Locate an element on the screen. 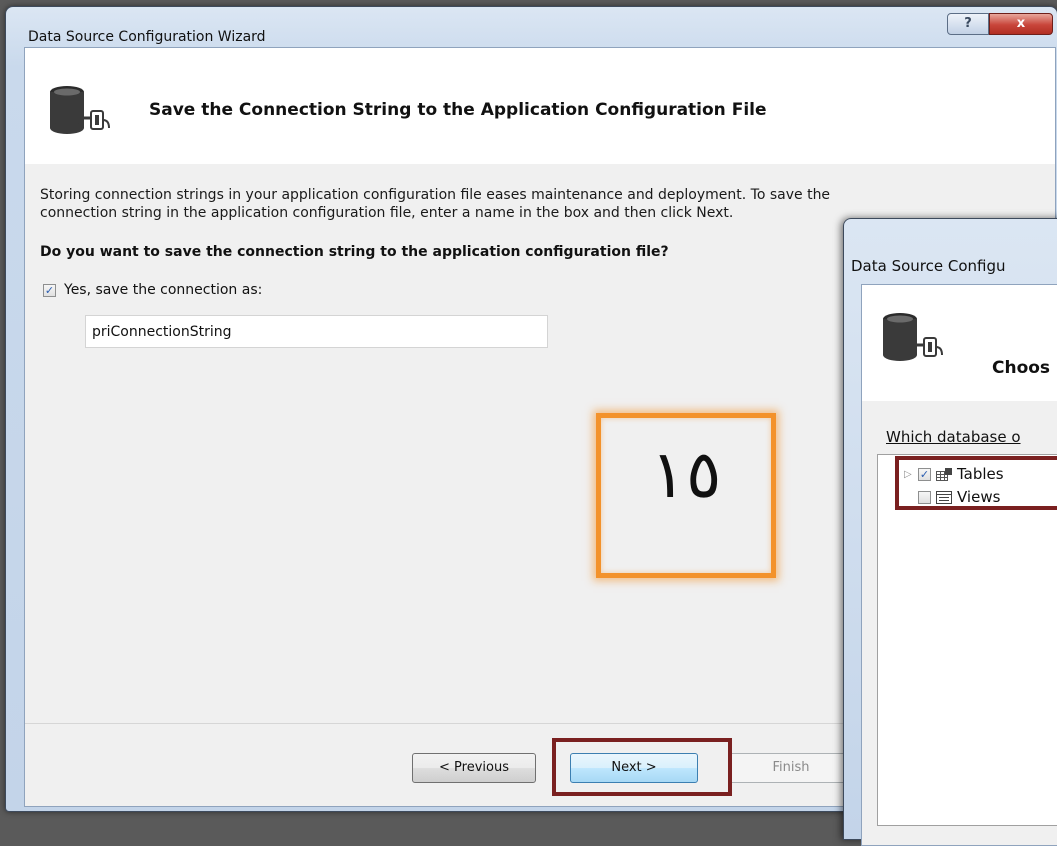 The width and height of the screenshot is (1057, 846). next-button-highlight is located at coordinates (642, 767).